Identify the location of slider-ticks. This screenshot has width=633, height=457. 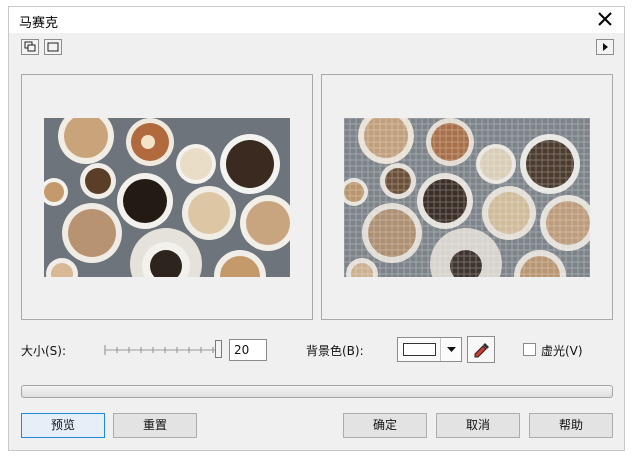
(161, 350).